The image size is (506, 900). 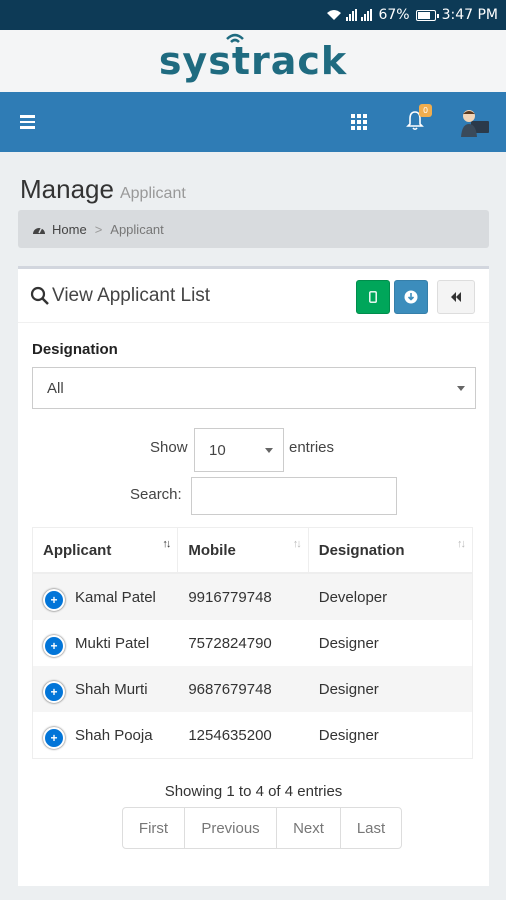 What do you see at coordinates (169, 447) in the screenshot?
I see `show-label: Show` at bounding box center [169, 447].